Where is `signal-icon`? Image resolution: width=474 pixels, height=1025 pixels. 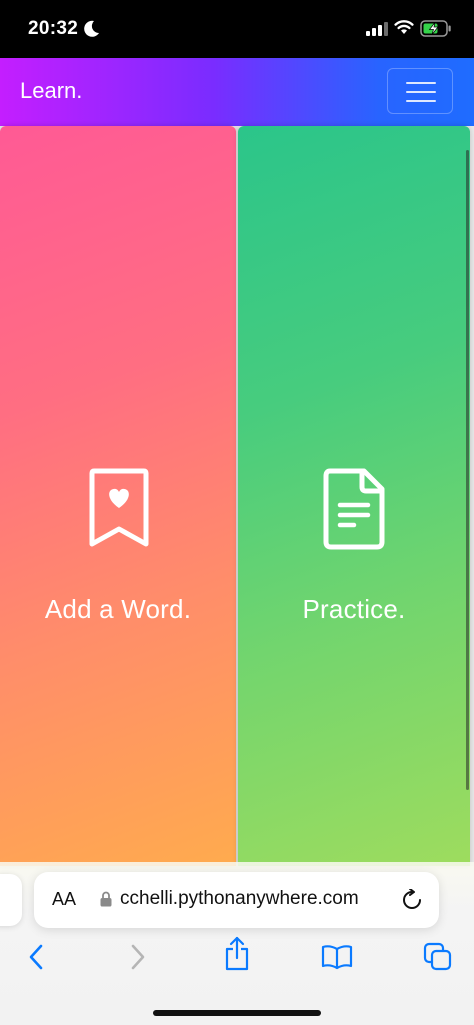
signal-icon is located at coordinates (377, 29).